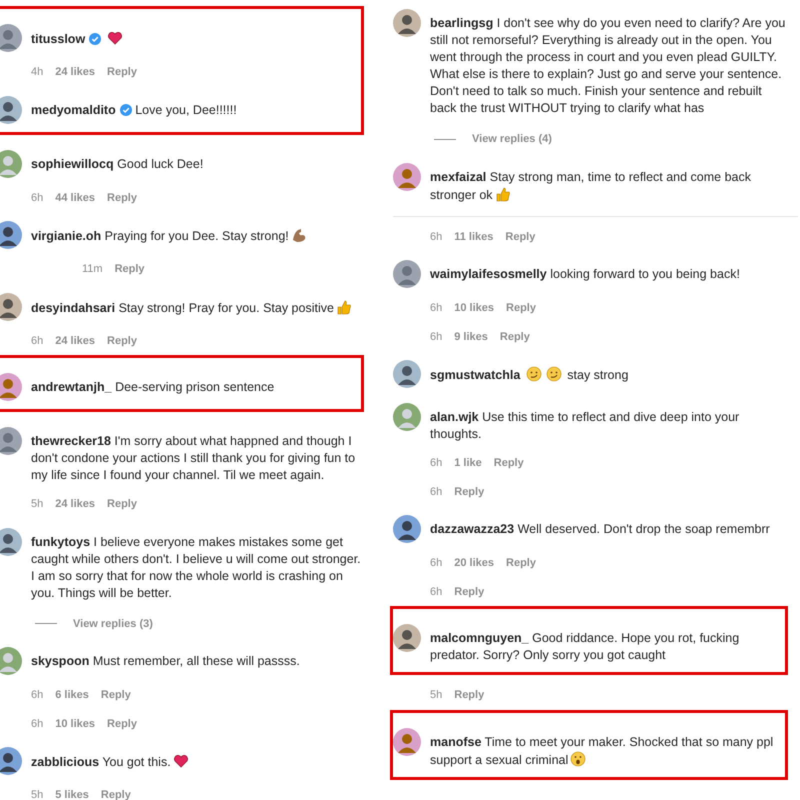 The height and width of the screenshot is (800, 800). What do you see at coordinates (578, 758) in the screenshot?
I see `surprised-face-icon` at bounding box center [578, 758].